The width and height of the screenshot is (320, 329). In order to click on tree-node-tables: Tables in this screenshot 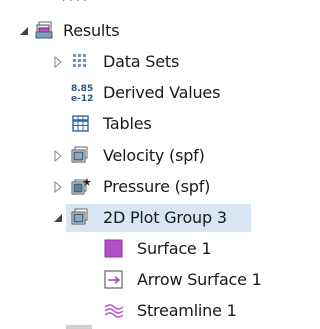, I will do `click(140, 124)`.